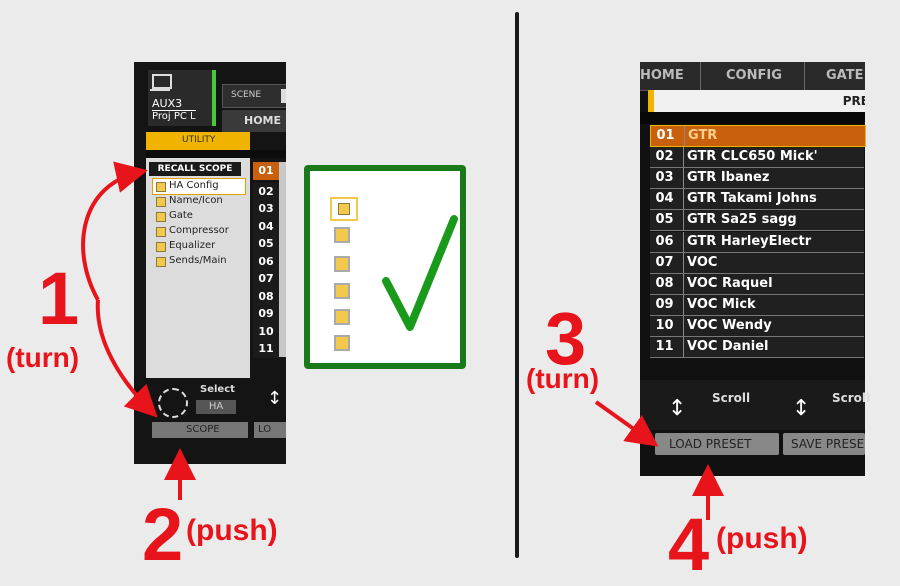  I want to click on step4-note: (push), so click(762, 538).